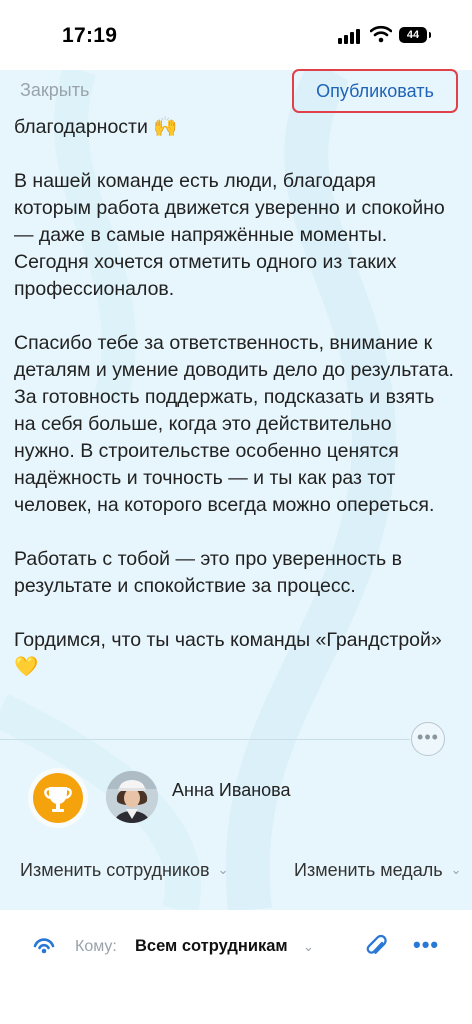 The height and width of the screenshot is (1024, 472). I want to click on broadcast-icon, so click(44, 945).